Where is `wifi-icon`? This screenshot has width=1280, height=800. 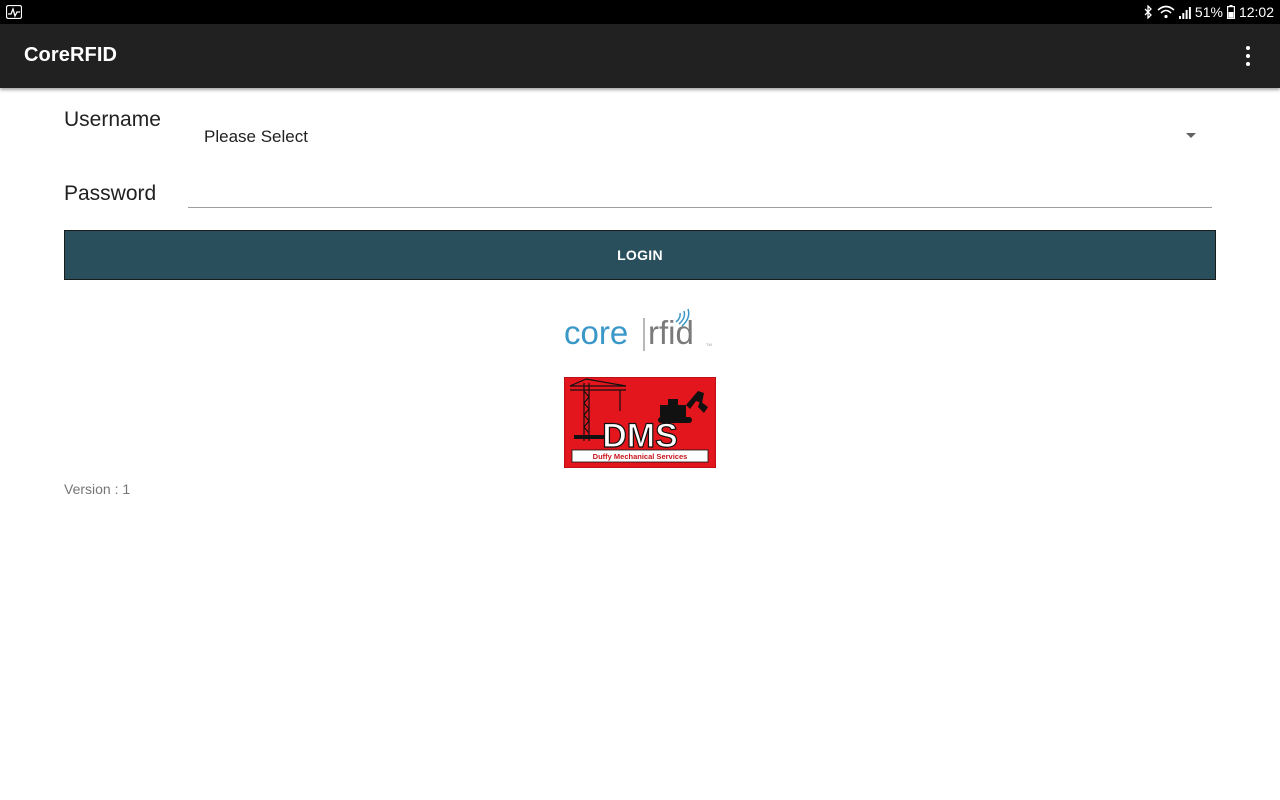 wifi-icon is located at coordinates (1166, 12).